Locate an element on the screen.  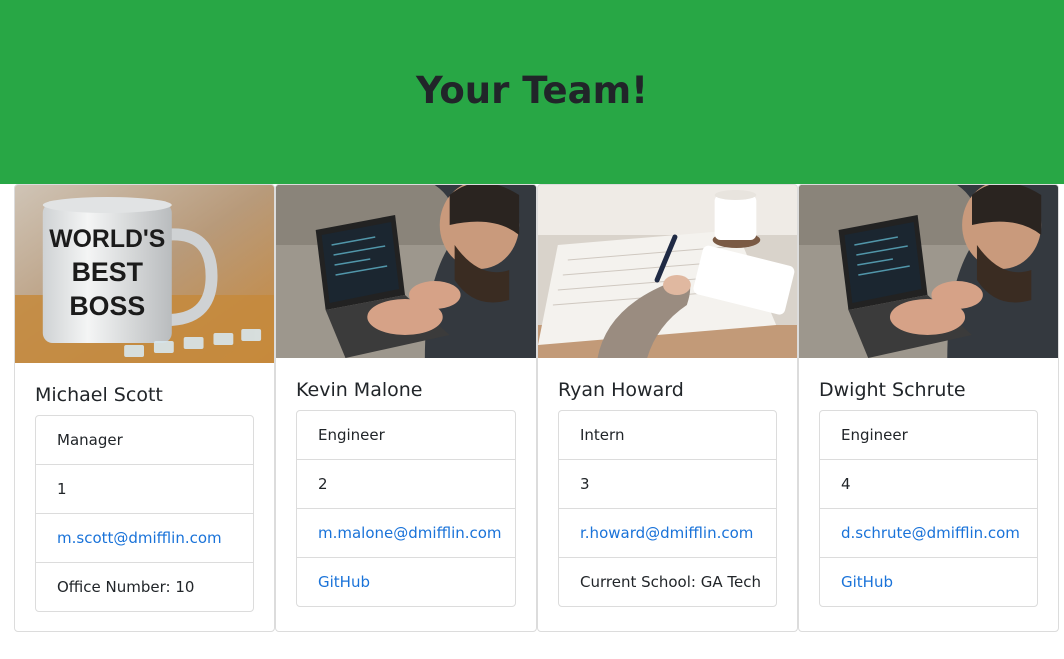
email-item: m.malone@dmifflin.com is located at coordinates (406, 533).